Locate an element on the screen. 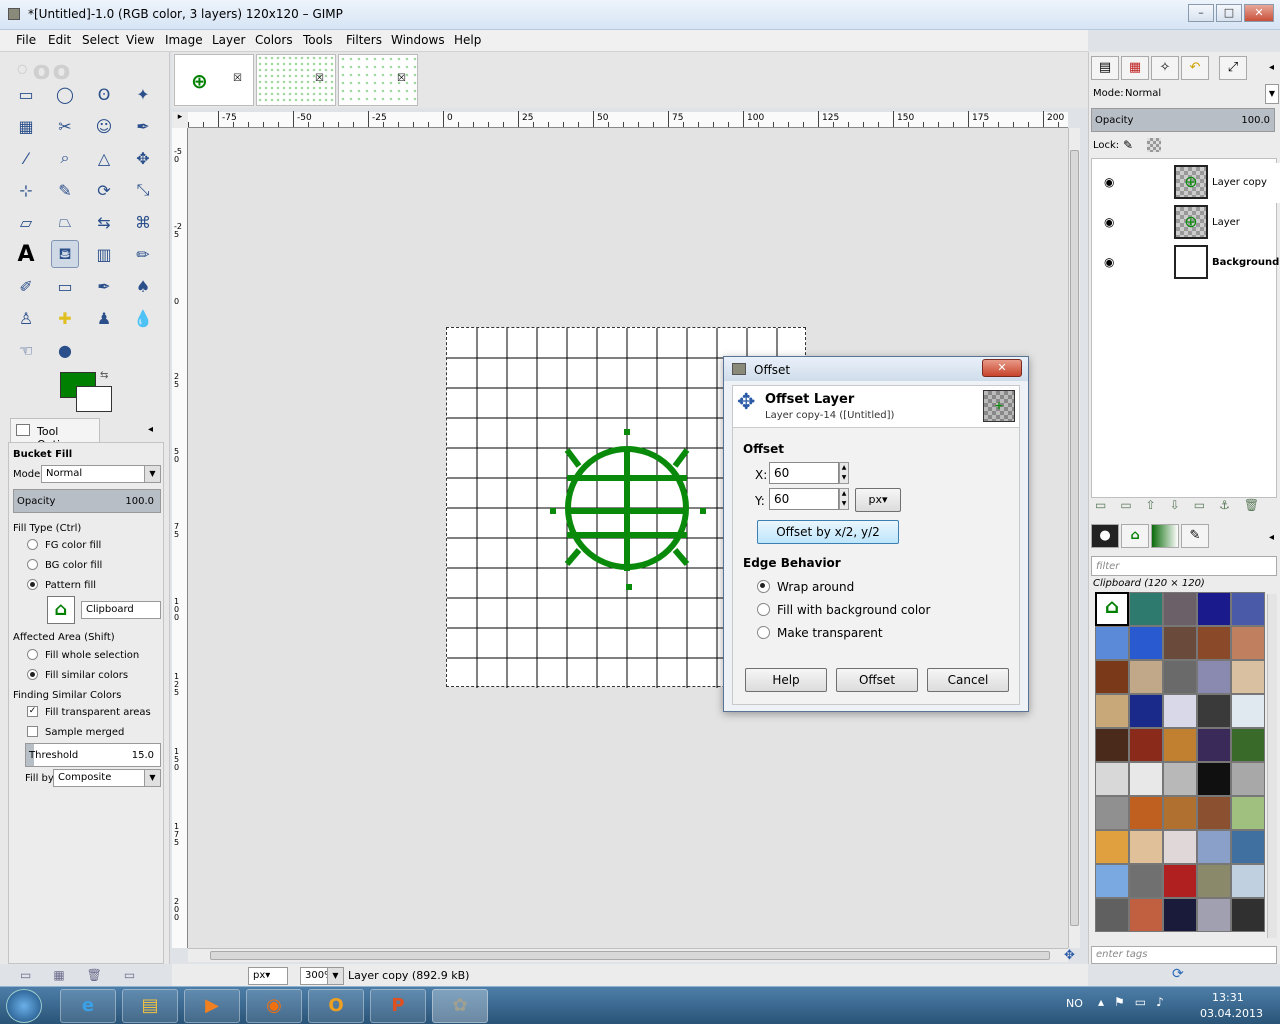  menu-file: File is located at coordinates (26, 40).